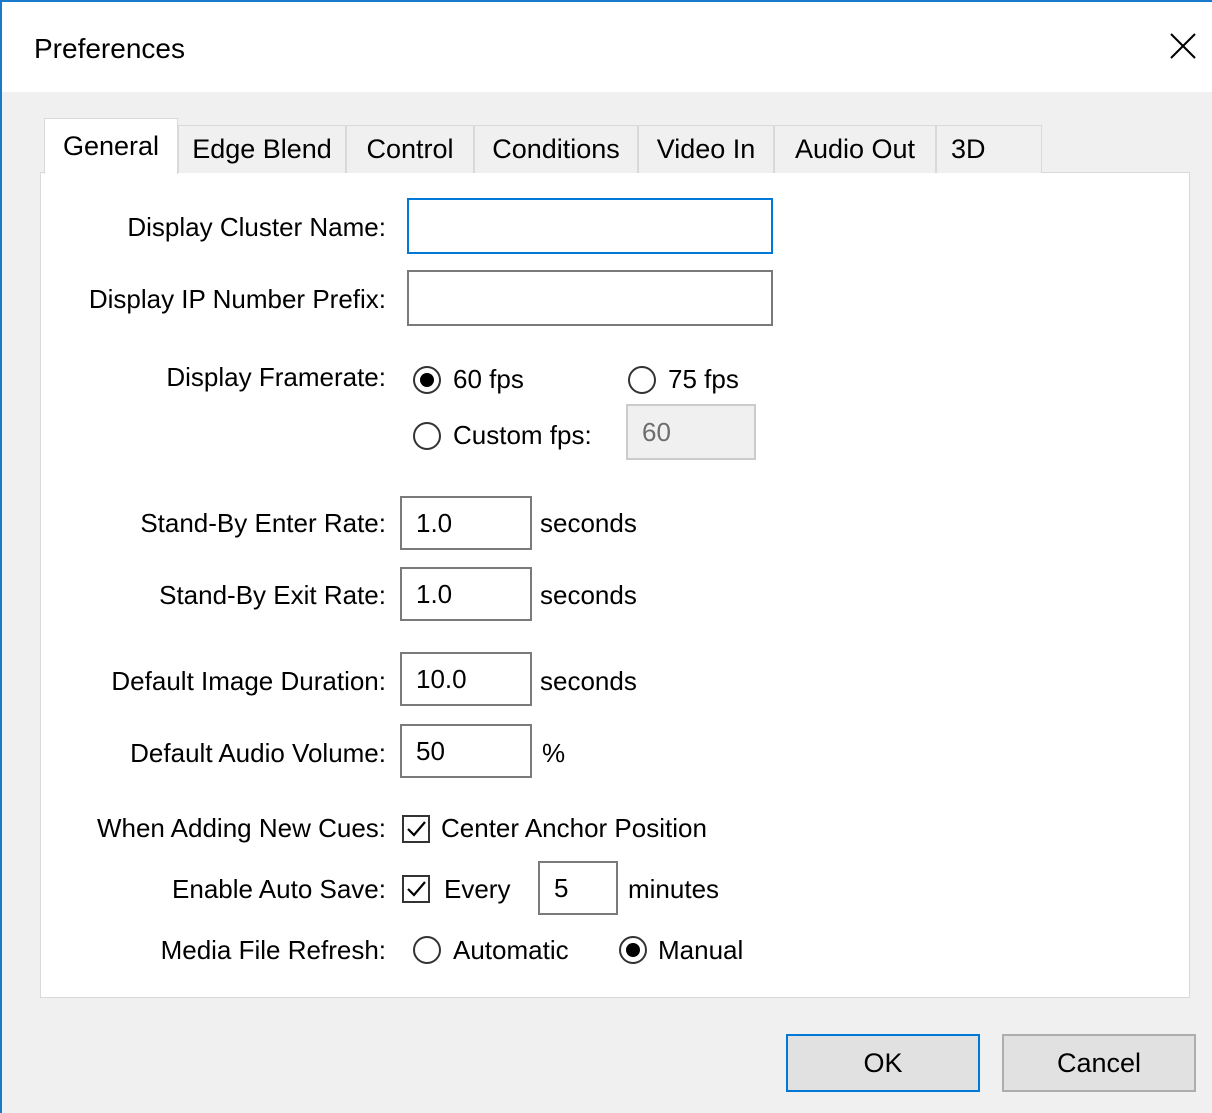 Image resolution: width=1212 pixels, height=1113 pixels. Describe the element at coordinates (588, 595) in the screenshot. I see `standby-exit-unit: seconds` at that location.